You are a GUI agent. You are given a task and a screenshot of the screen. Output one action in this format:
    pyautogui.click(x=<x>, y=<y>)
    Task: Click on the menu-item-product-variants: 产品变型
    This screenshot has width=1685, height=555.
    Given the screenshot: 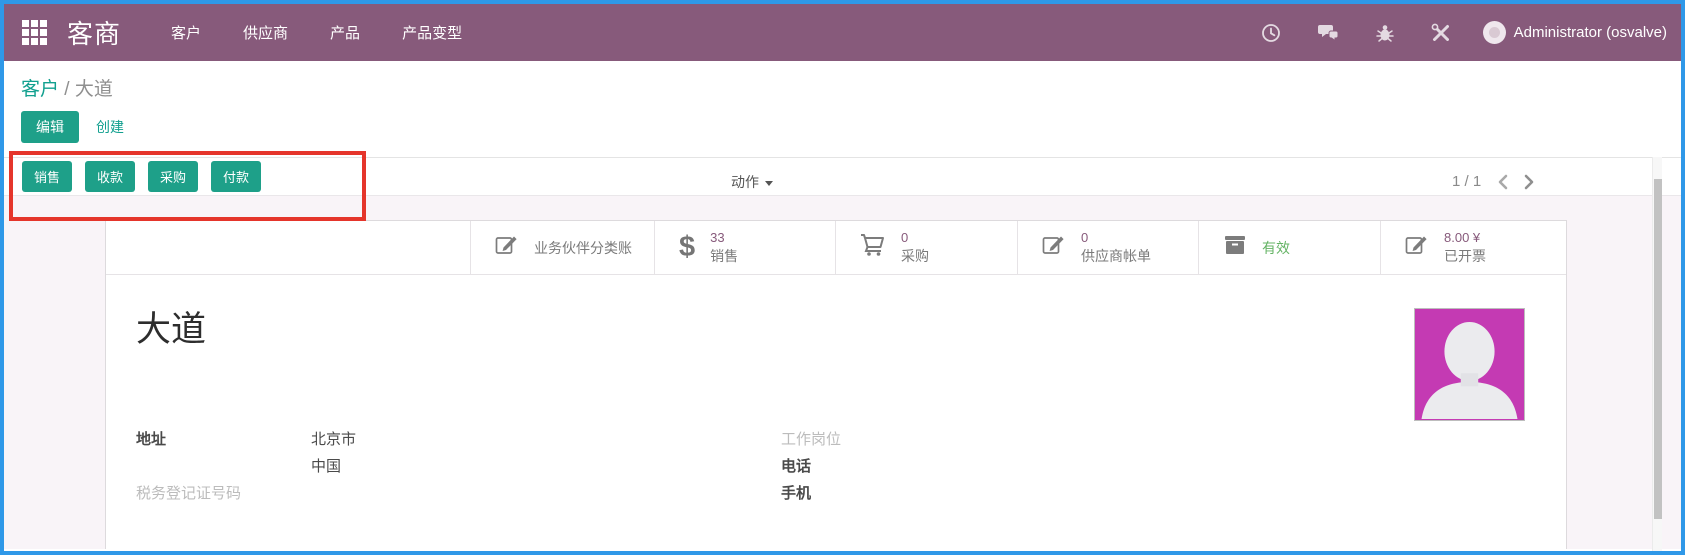 What is the action you would take?
    pyautogui.click(x=432, y=32)
    